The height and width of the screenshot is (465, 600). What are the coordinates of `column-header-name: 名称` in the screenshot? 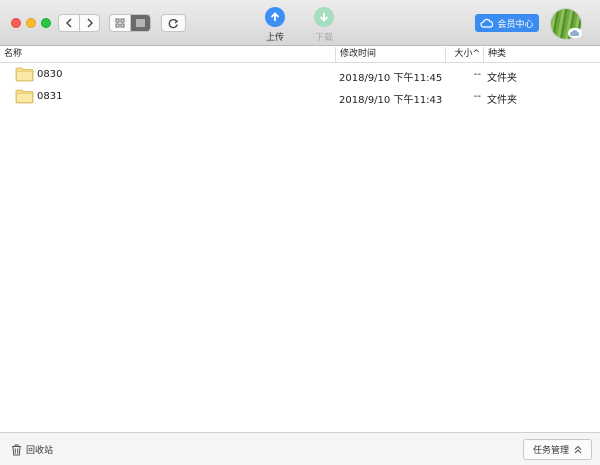 It's located at (13, 55).